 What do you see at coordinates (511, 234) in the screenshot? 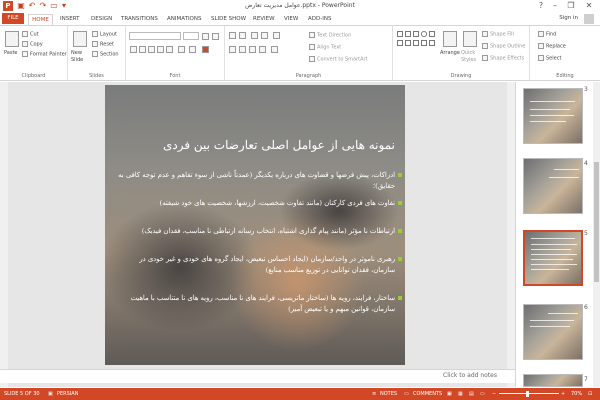
I see `editor-scrollbar` at bounding box center [511, 234].